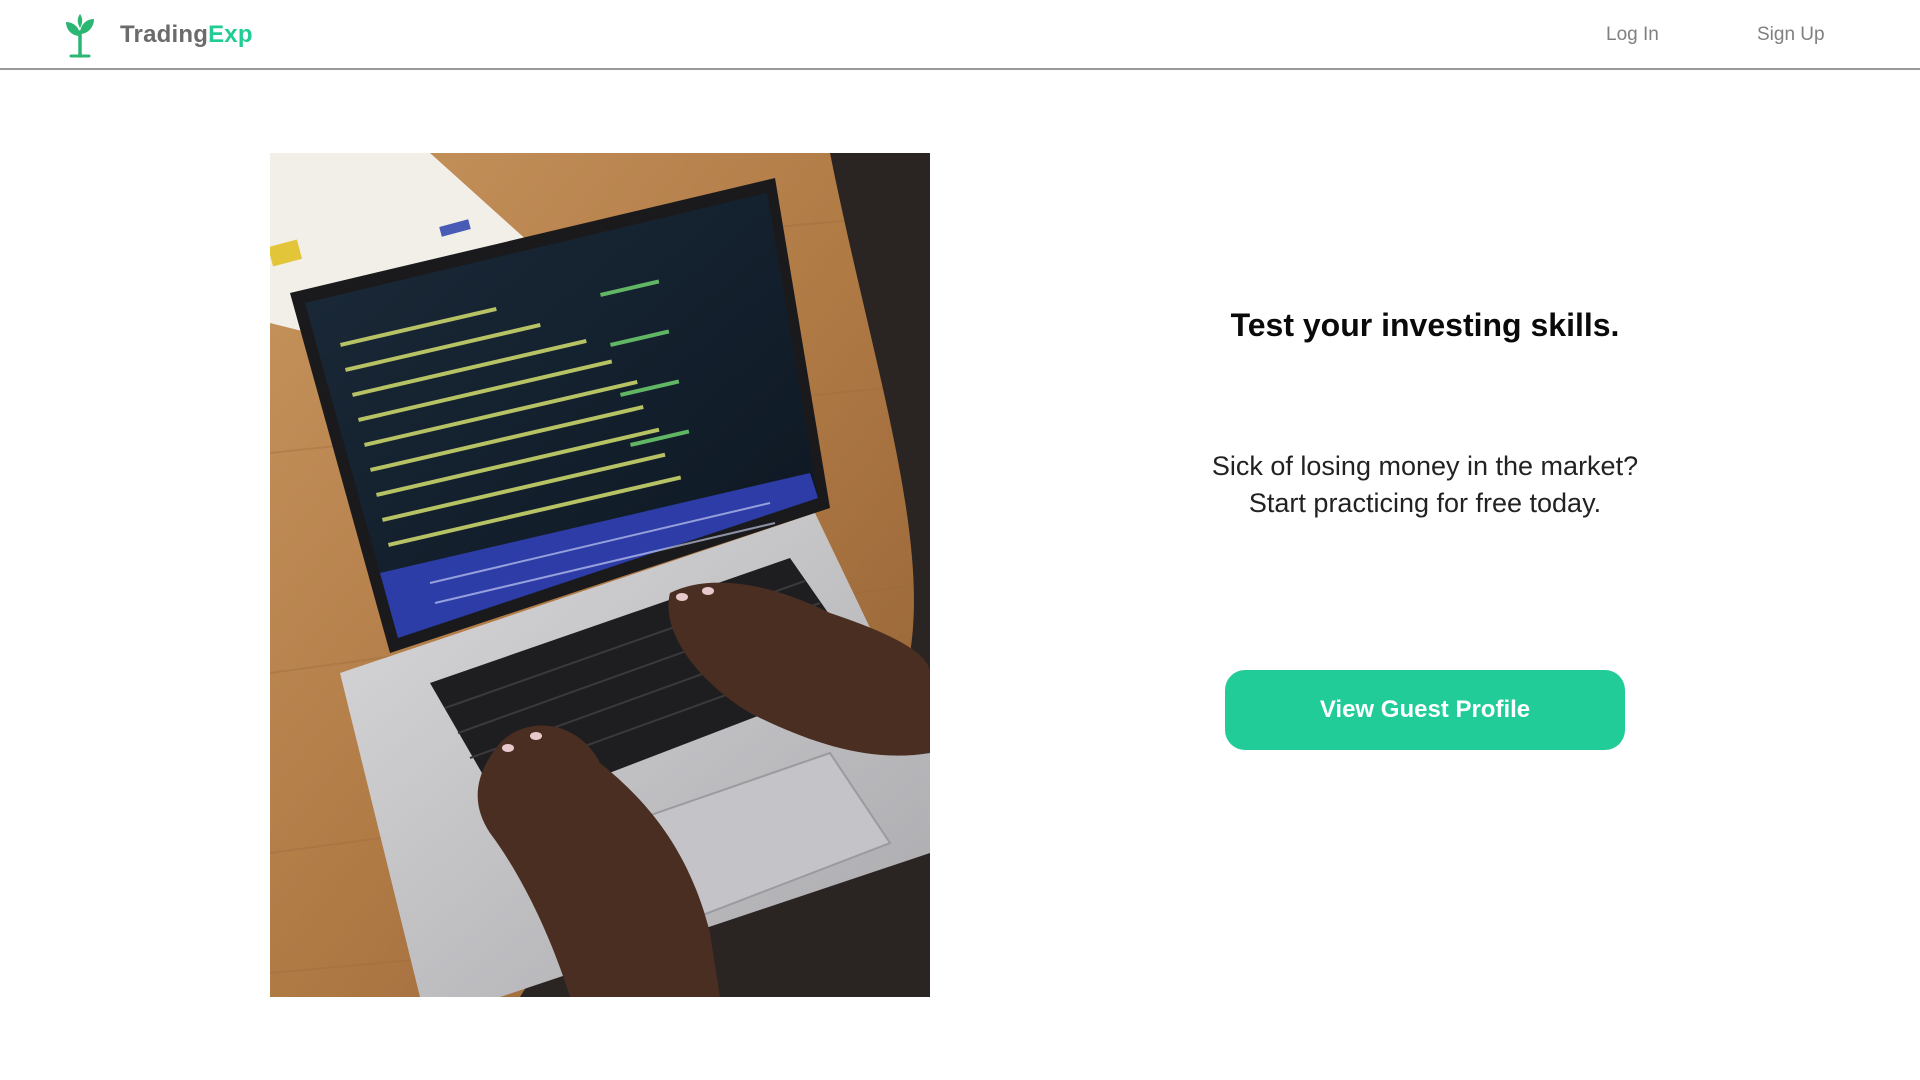  I want to click on signup-link: Sign Up, so click(1791, 35).